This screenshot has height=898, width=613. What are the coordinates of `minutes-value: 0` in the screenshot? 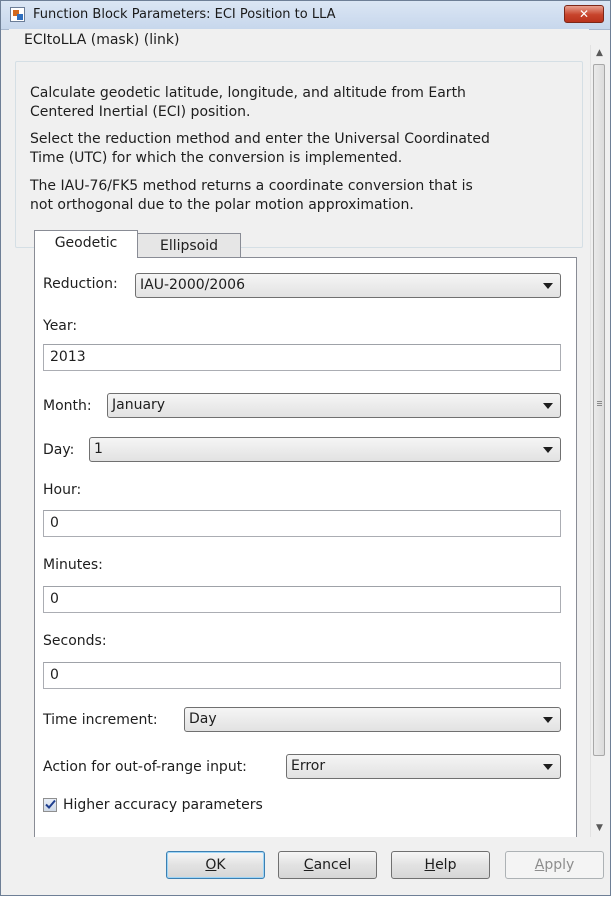 It's located at (54, 599).